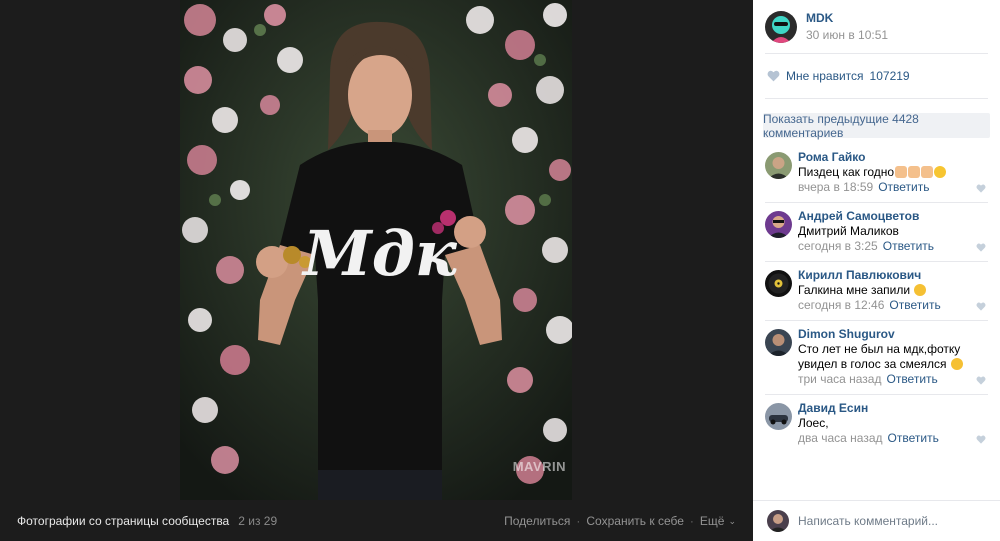  I want to click on share-link: Поделиться, so click(537, 521).